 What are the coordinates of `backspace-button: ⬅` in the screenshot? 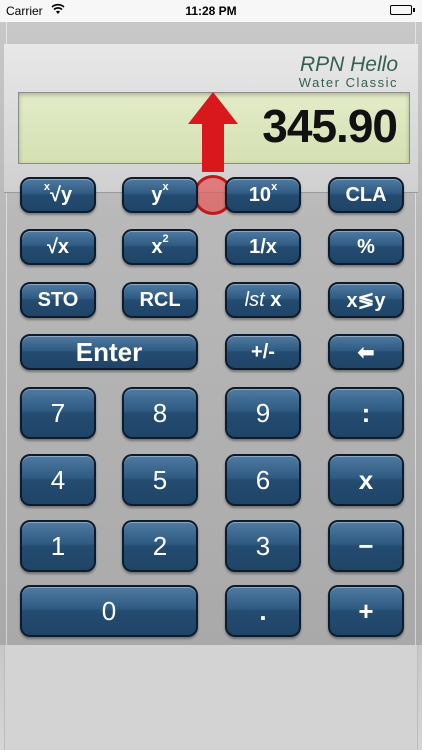 It's located at (366, 352).